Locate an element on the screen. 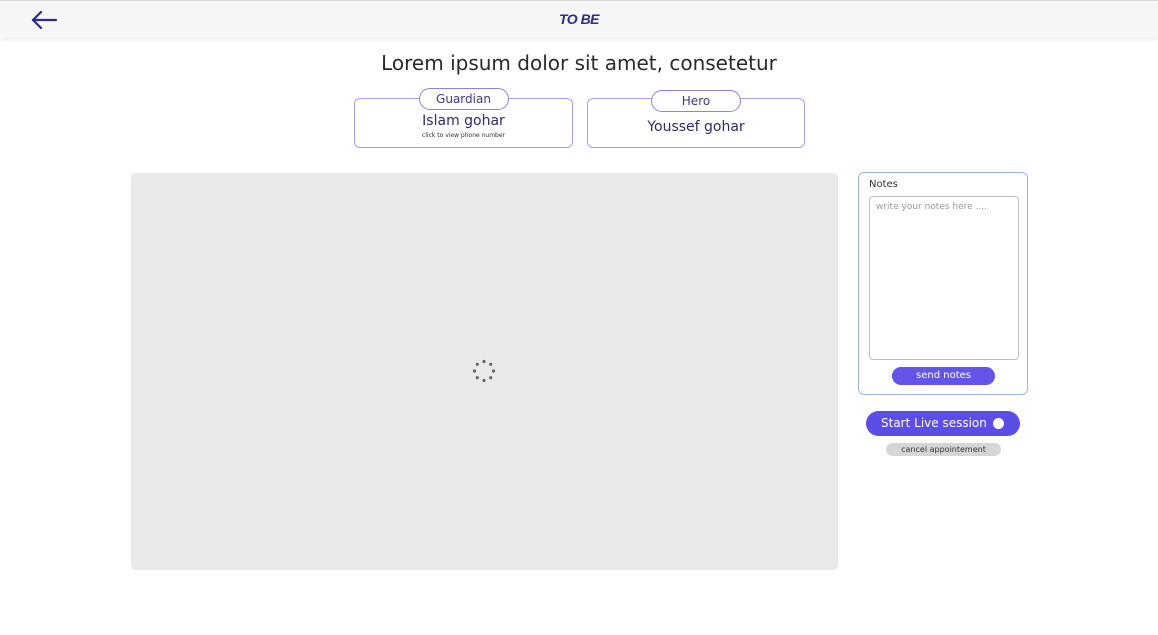 The image size is (1158, 635). send-notes-button: send notes is located at coordinates (943, 376).